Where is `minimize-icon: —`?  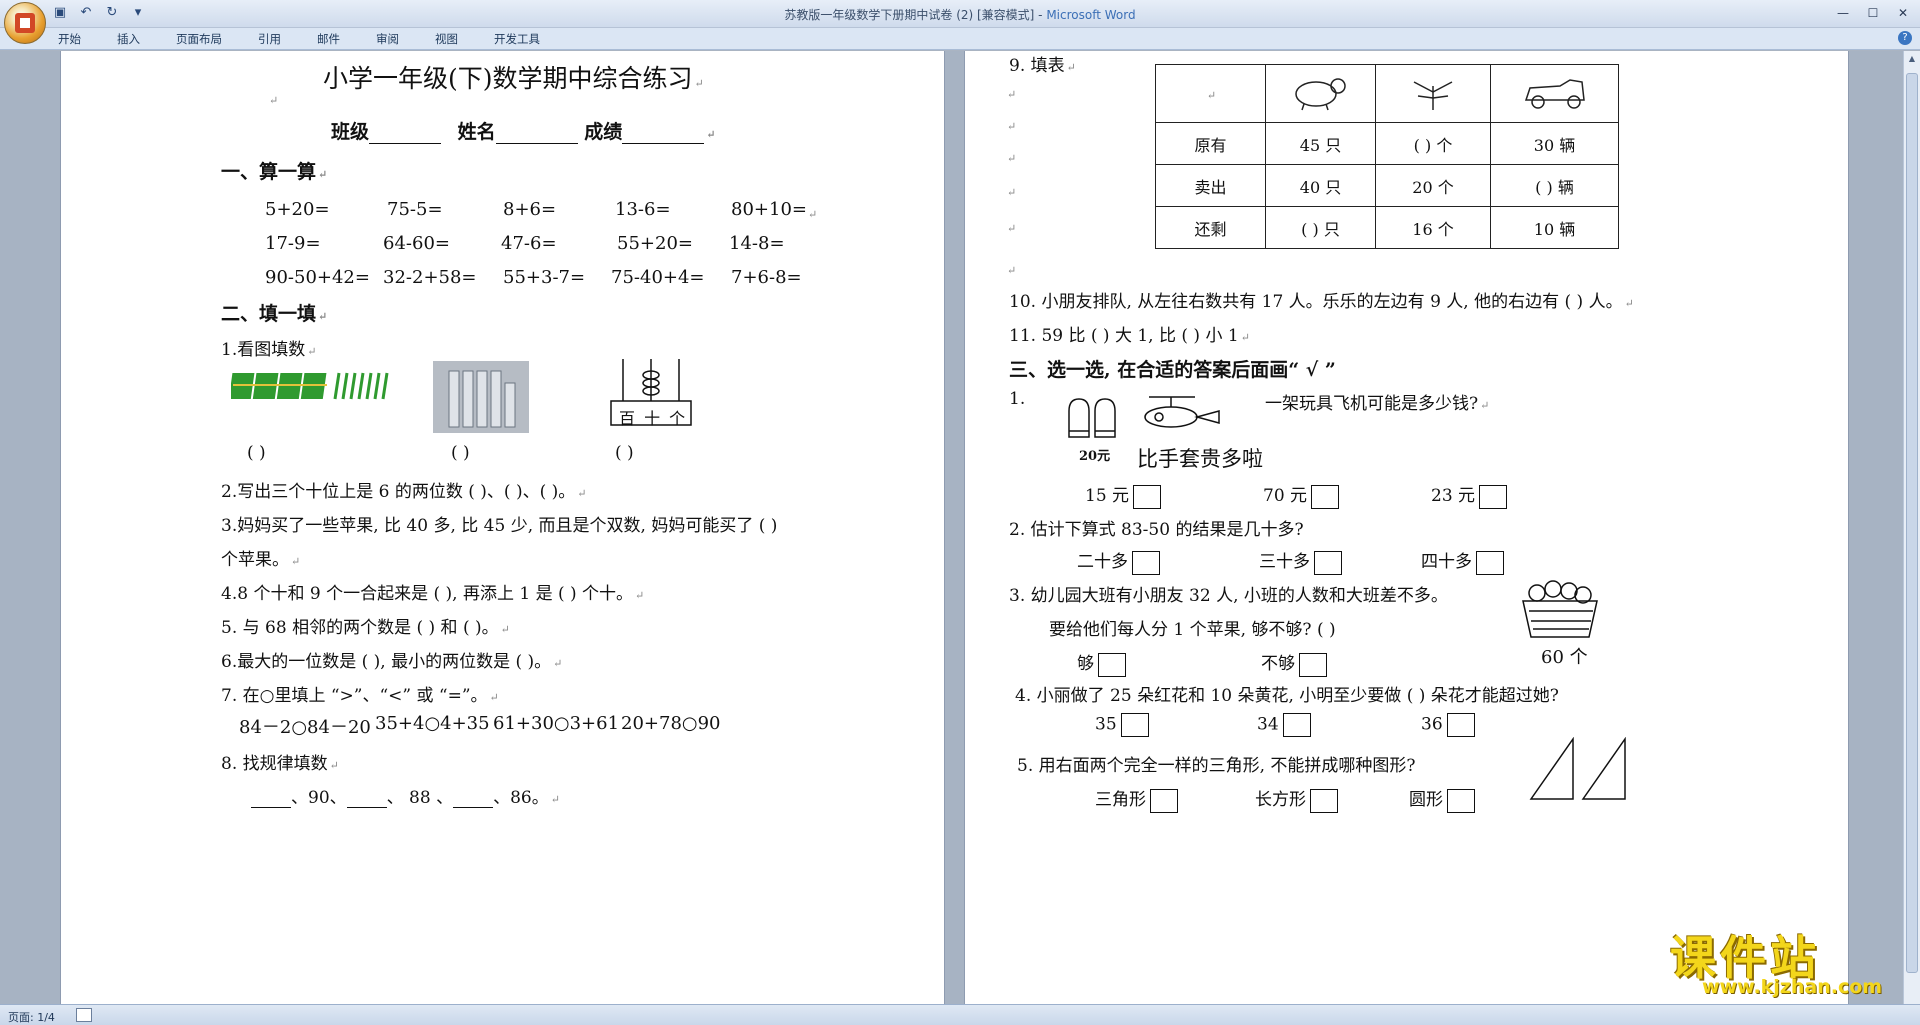 minimize-icon: — is located at coordinates (1843, 13).